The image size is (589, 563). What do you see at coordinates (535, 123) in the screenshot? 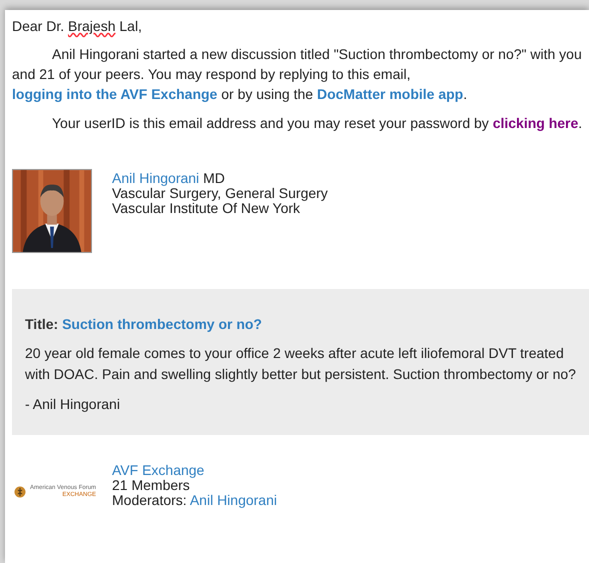
I see `link: clicking here` at bounding box center [535, 123].